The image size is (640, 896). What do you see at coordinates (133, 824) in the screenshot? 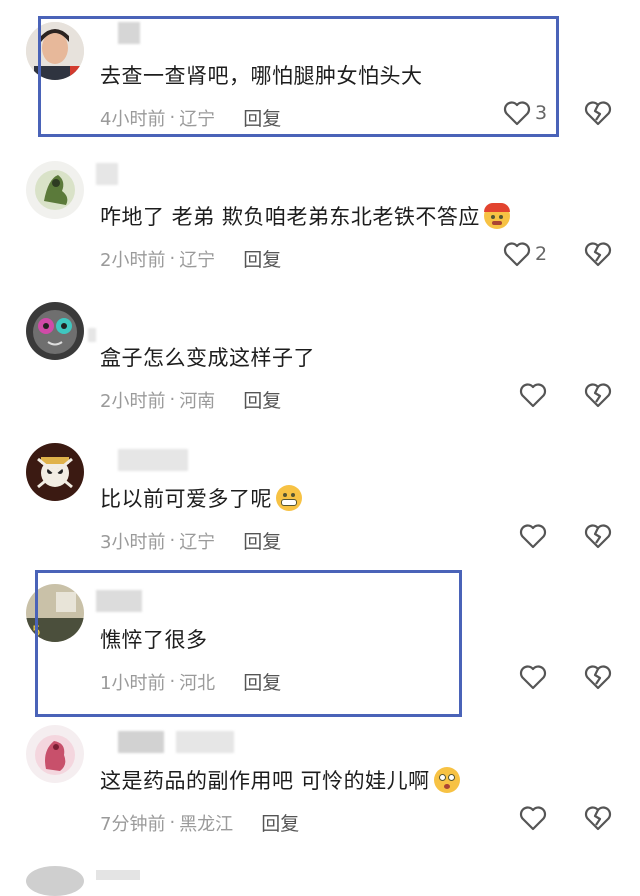
I see `comment-time: 7分钟前` at bounding box center [133, 824].